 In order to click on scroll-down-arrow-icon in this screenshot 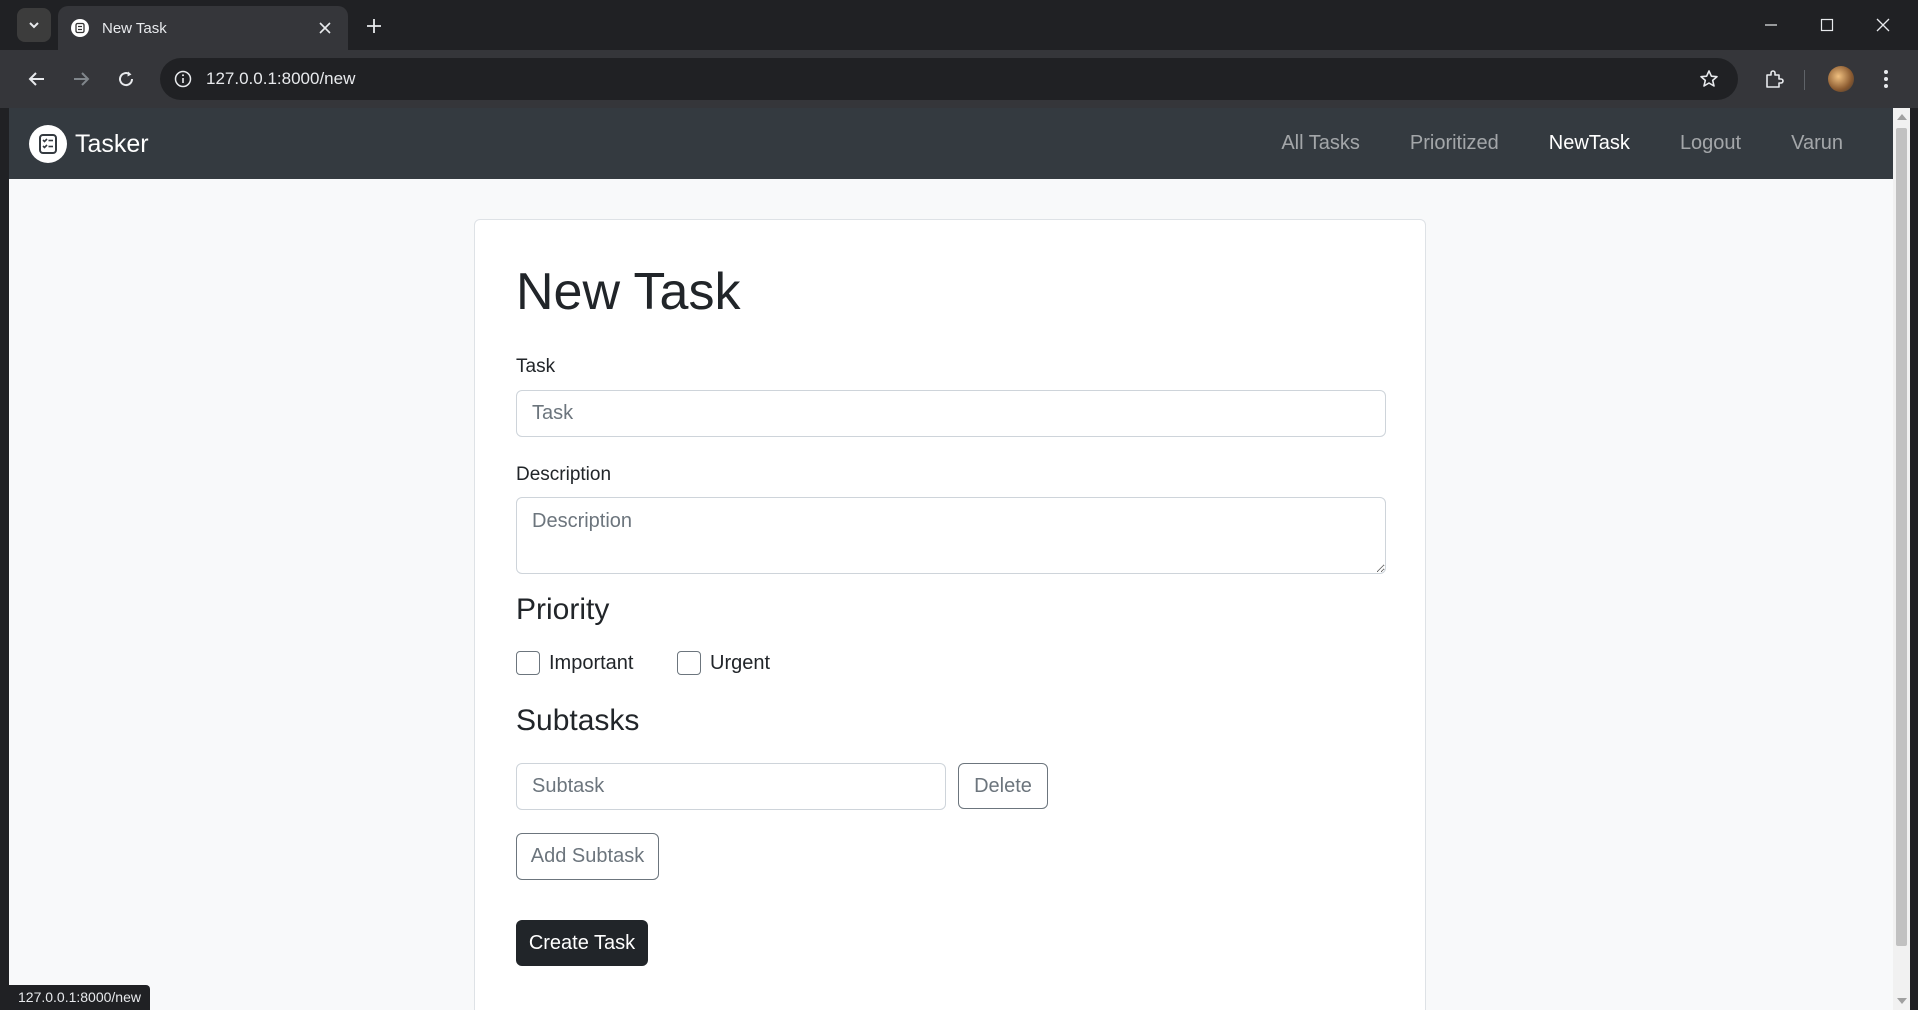, I will do `click(1902, 1001)`.